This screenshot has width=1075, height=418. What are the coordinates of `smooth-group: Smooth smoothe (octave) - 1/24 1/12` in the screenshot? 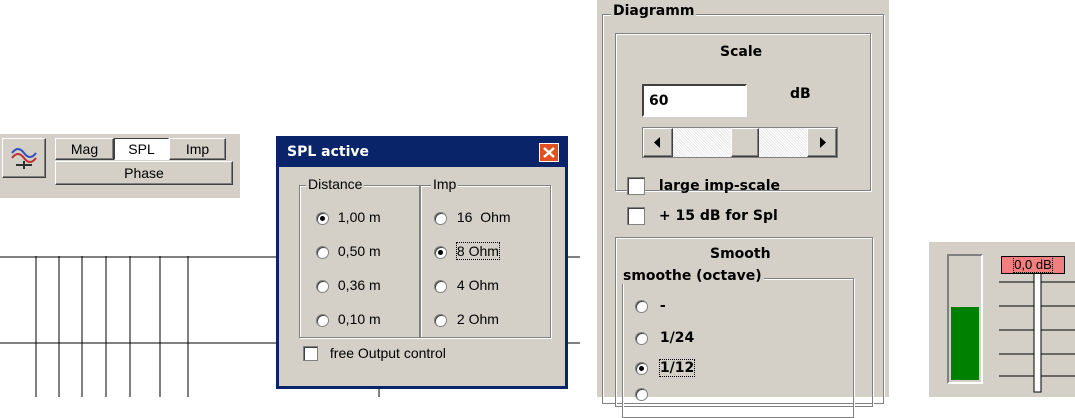 It's located at (744, 327).